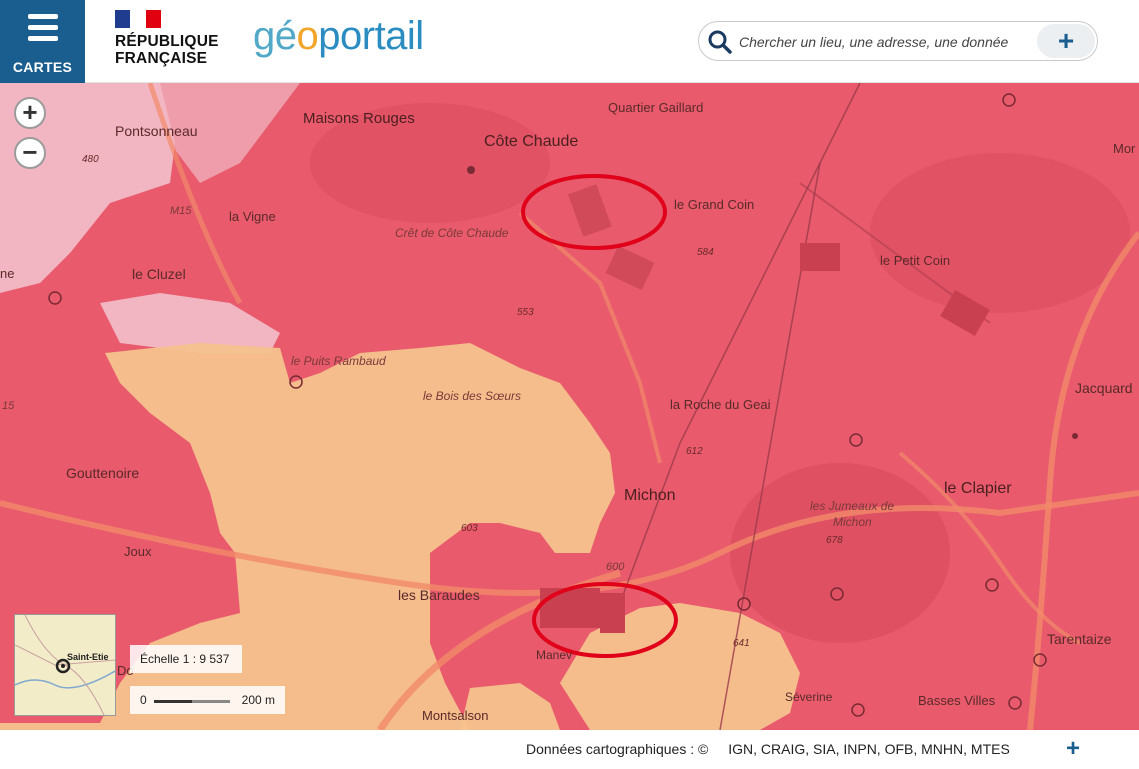 The width and height of the screenshot is (1139, 769). Describe the element at coordinates (275, 36) in the screenshot. I see `brand-part1: gé` at that location.